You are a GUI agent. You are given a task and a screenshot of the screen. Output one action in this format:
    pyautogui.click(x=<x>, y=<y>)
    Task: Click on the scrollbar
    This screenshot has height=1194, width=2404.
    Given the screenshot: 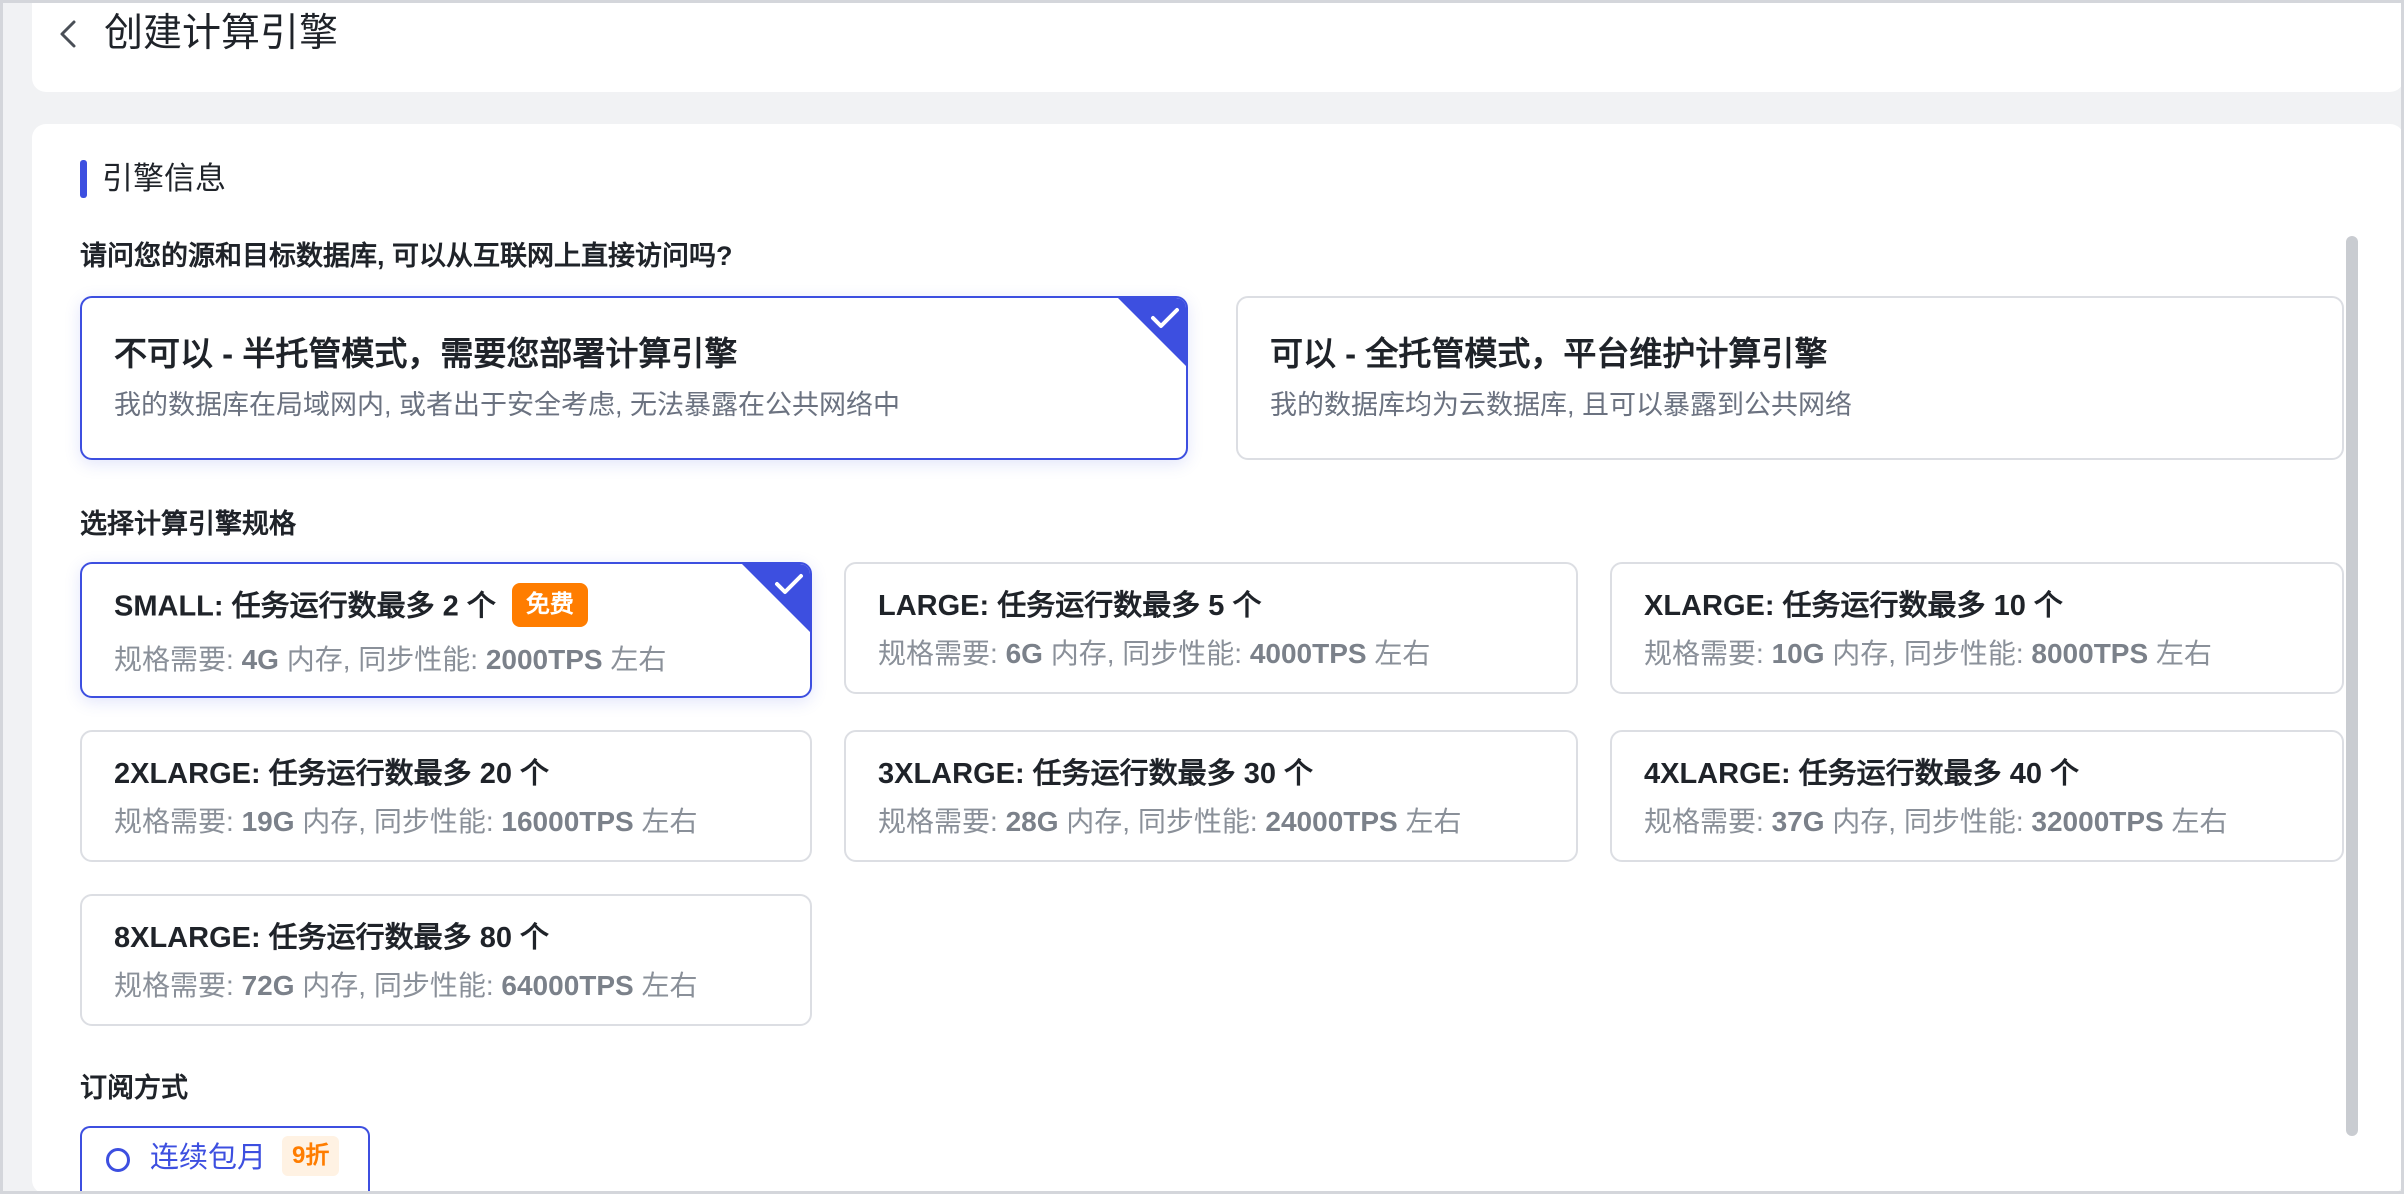 What is the action you would take?
    pyautogui.click(x=2352, y=686)
    